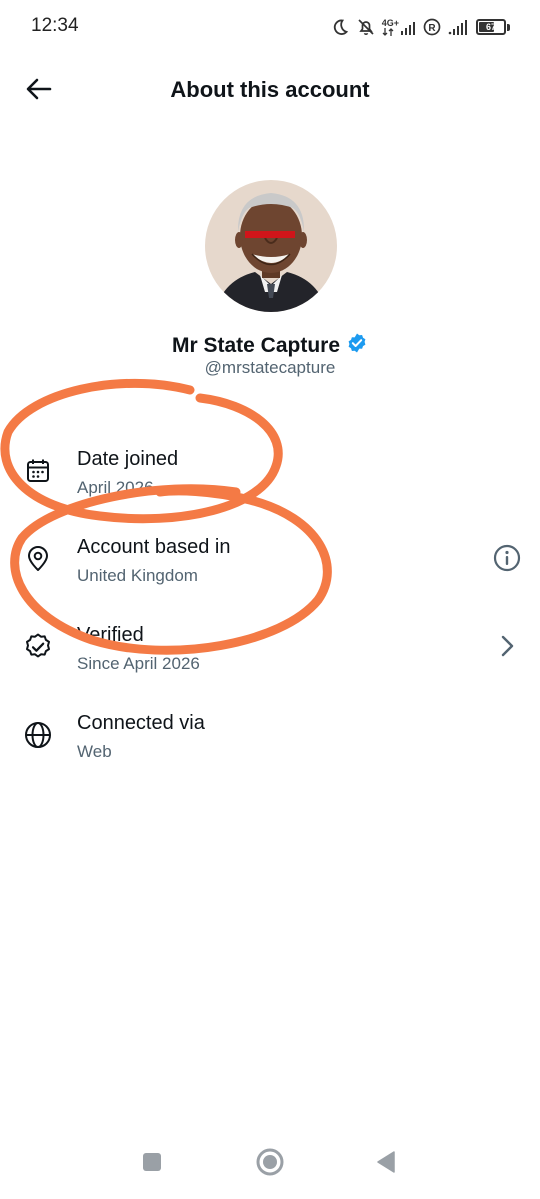 The height and width of the screenshot is (1199, 540). I want to click on system-nav-bar, so click(270, 1166).